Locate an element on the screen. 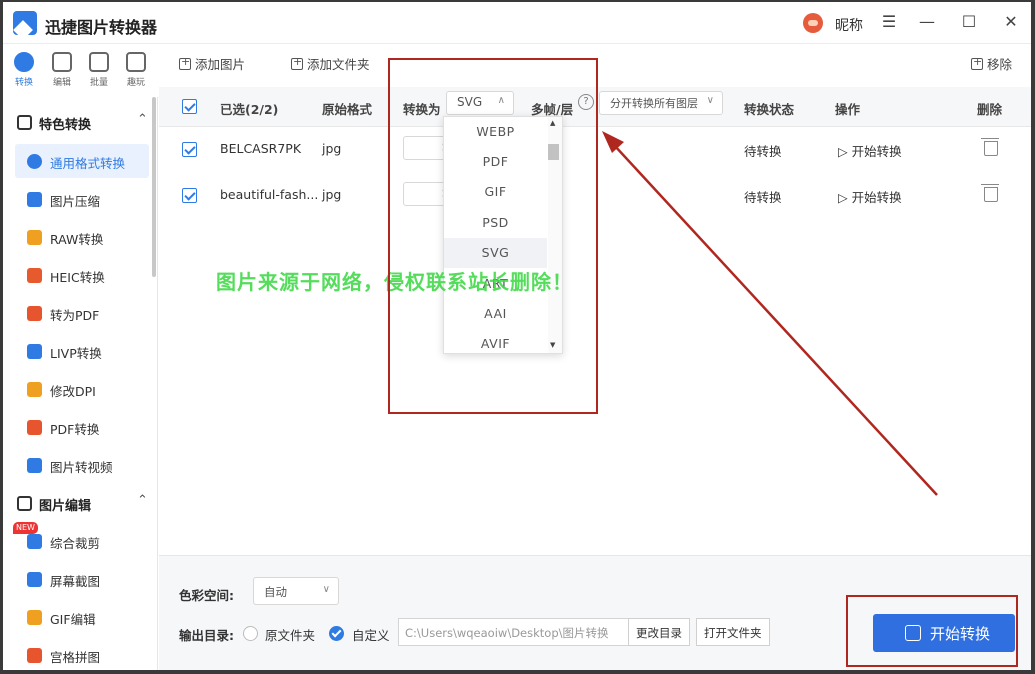 Image resolution: width=1035 pixels, height=674 pixels. sidebar-item-label: 图片转视频 is located at coordinates (81, 467).